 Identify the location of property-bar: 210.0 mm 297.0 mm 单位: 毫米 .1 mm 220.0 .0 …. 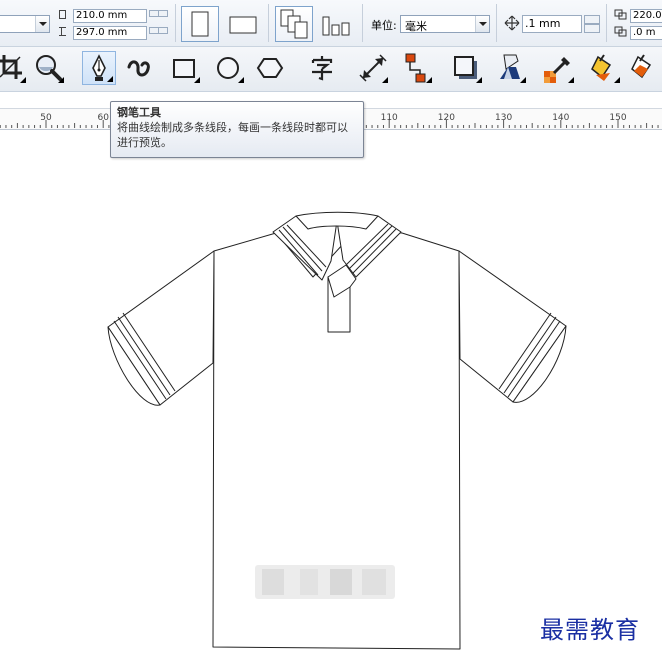
(331, 23).